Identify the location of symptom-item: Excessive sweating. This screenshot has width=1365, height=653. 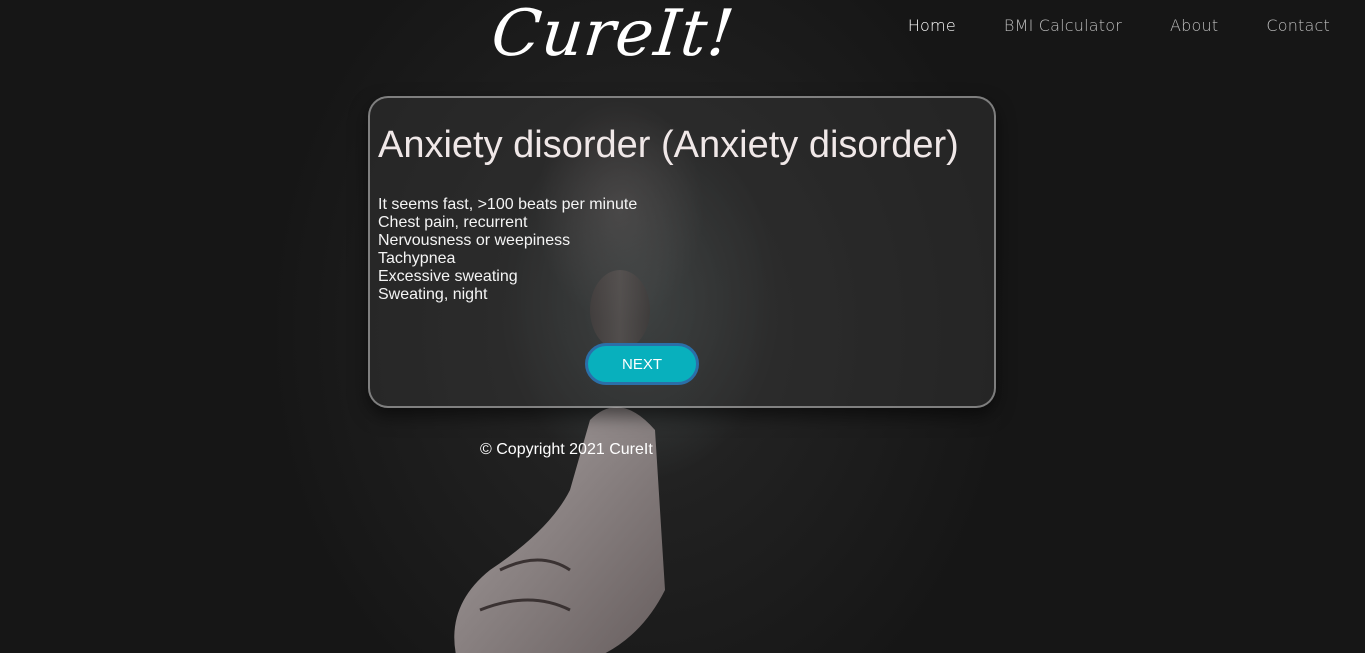
(448, 276).